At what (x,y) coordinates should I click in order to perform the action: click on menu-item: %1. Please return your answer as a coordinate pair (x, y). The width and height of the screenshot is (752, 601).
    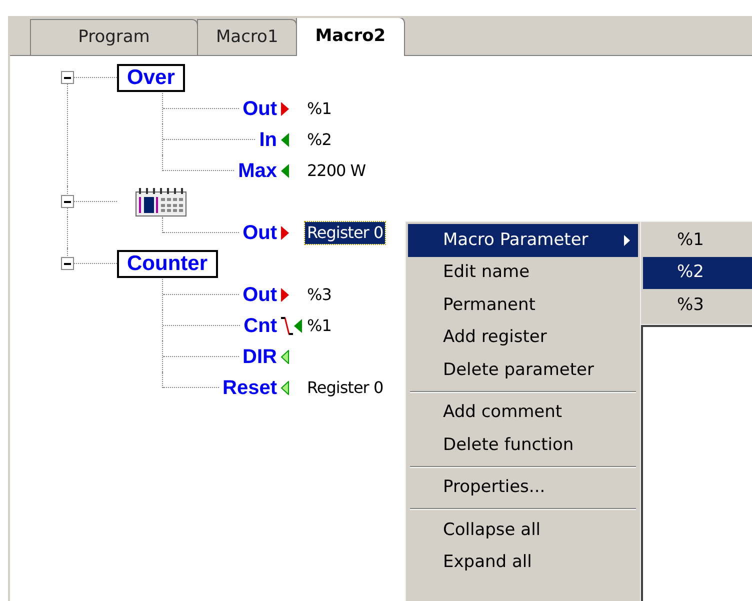
    Looking at the image, I should click on (697, 240).